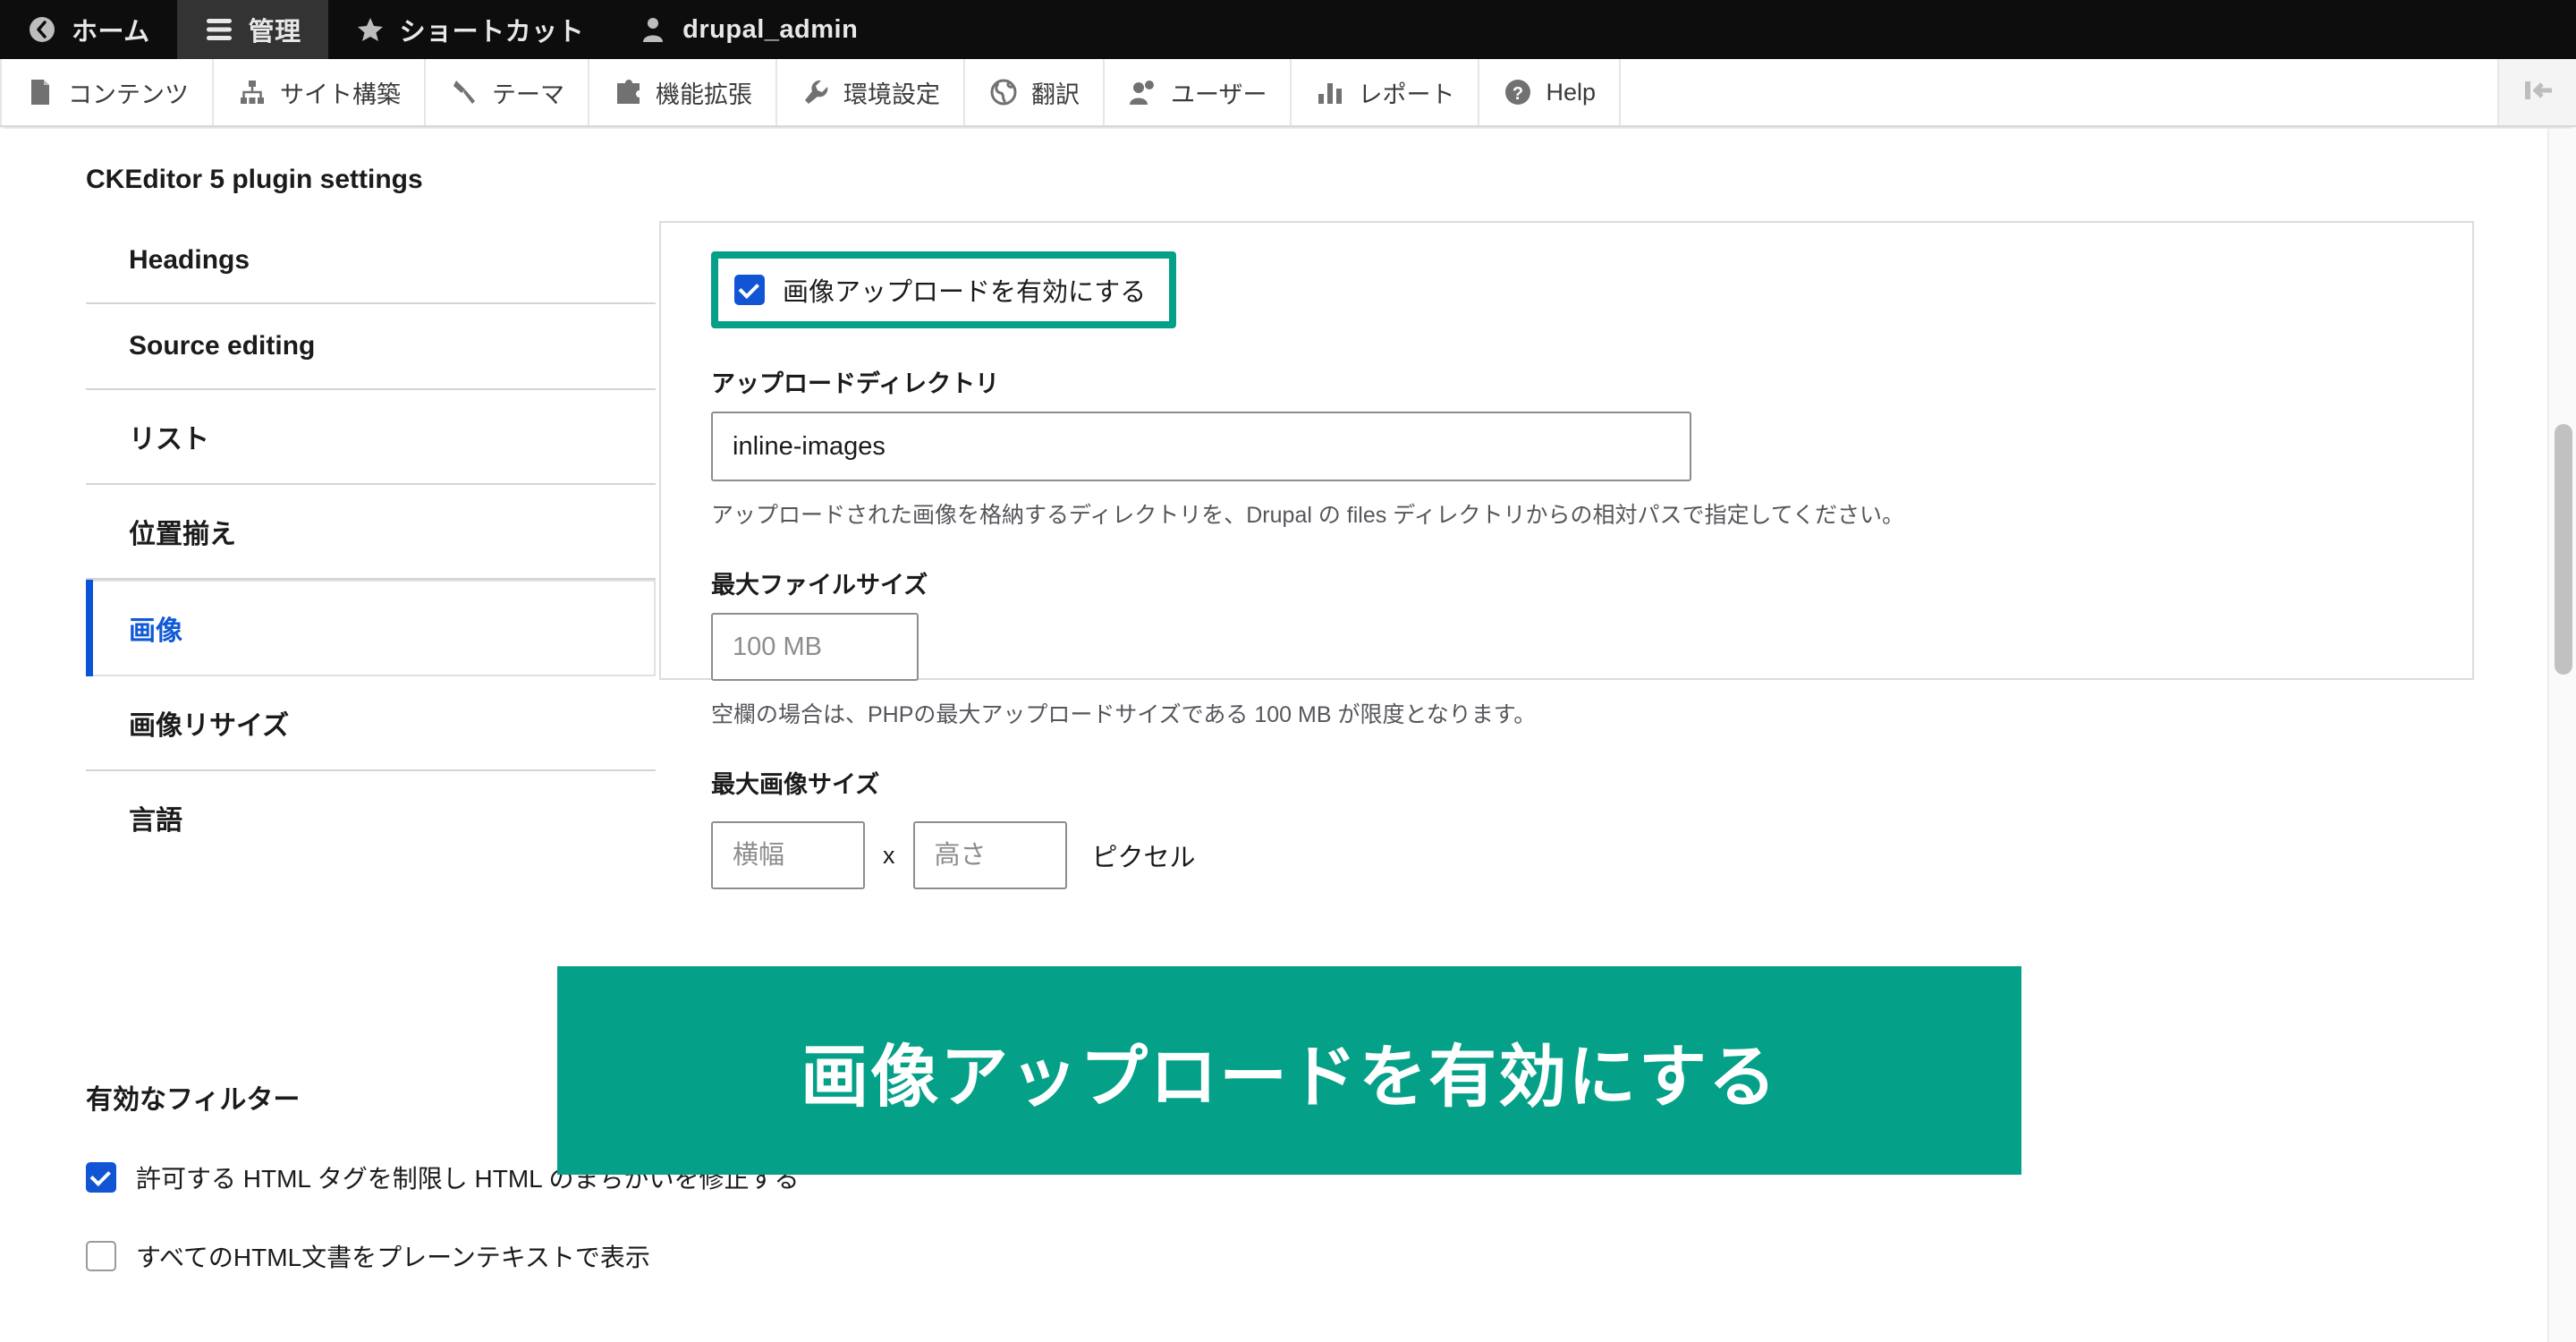  What do you see at coordinates (371, 261) in the screenshot?
I see `sidebar-item-headings: Headings` at bounding box center [371, 261].